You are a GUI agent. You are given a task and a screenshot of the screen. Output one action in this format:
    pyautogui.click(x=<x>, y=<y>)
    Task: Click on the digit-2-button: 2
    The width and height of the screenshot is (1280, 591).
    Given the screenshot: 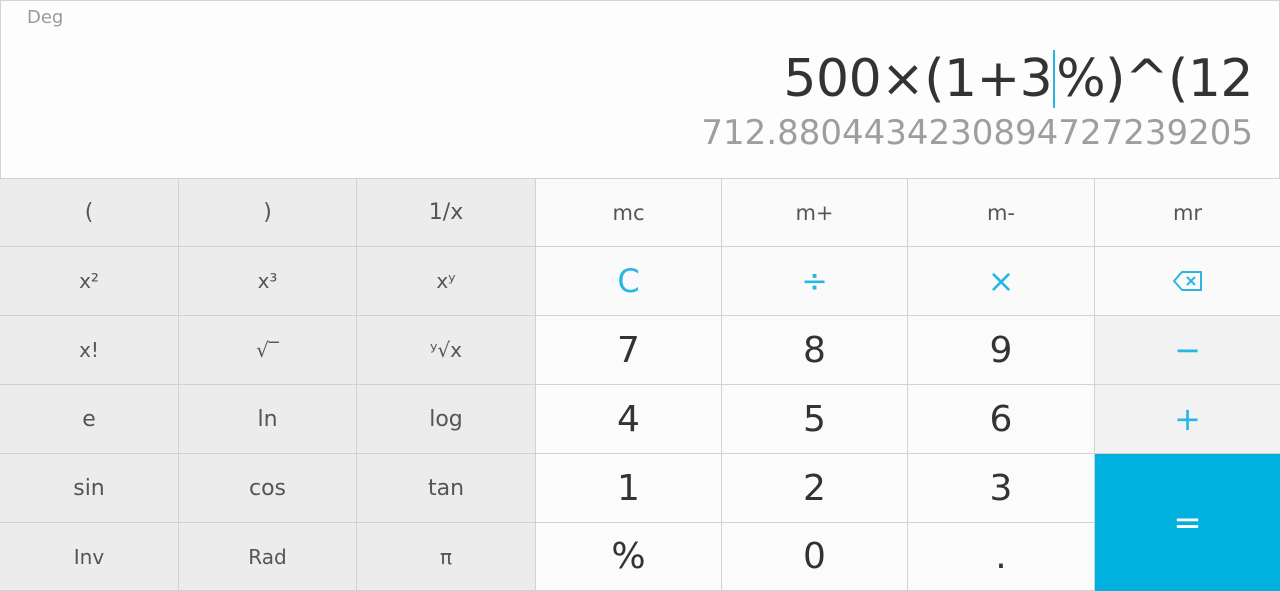 What is the action you would take?
    pyautogui.click(x=815, y=488)
    